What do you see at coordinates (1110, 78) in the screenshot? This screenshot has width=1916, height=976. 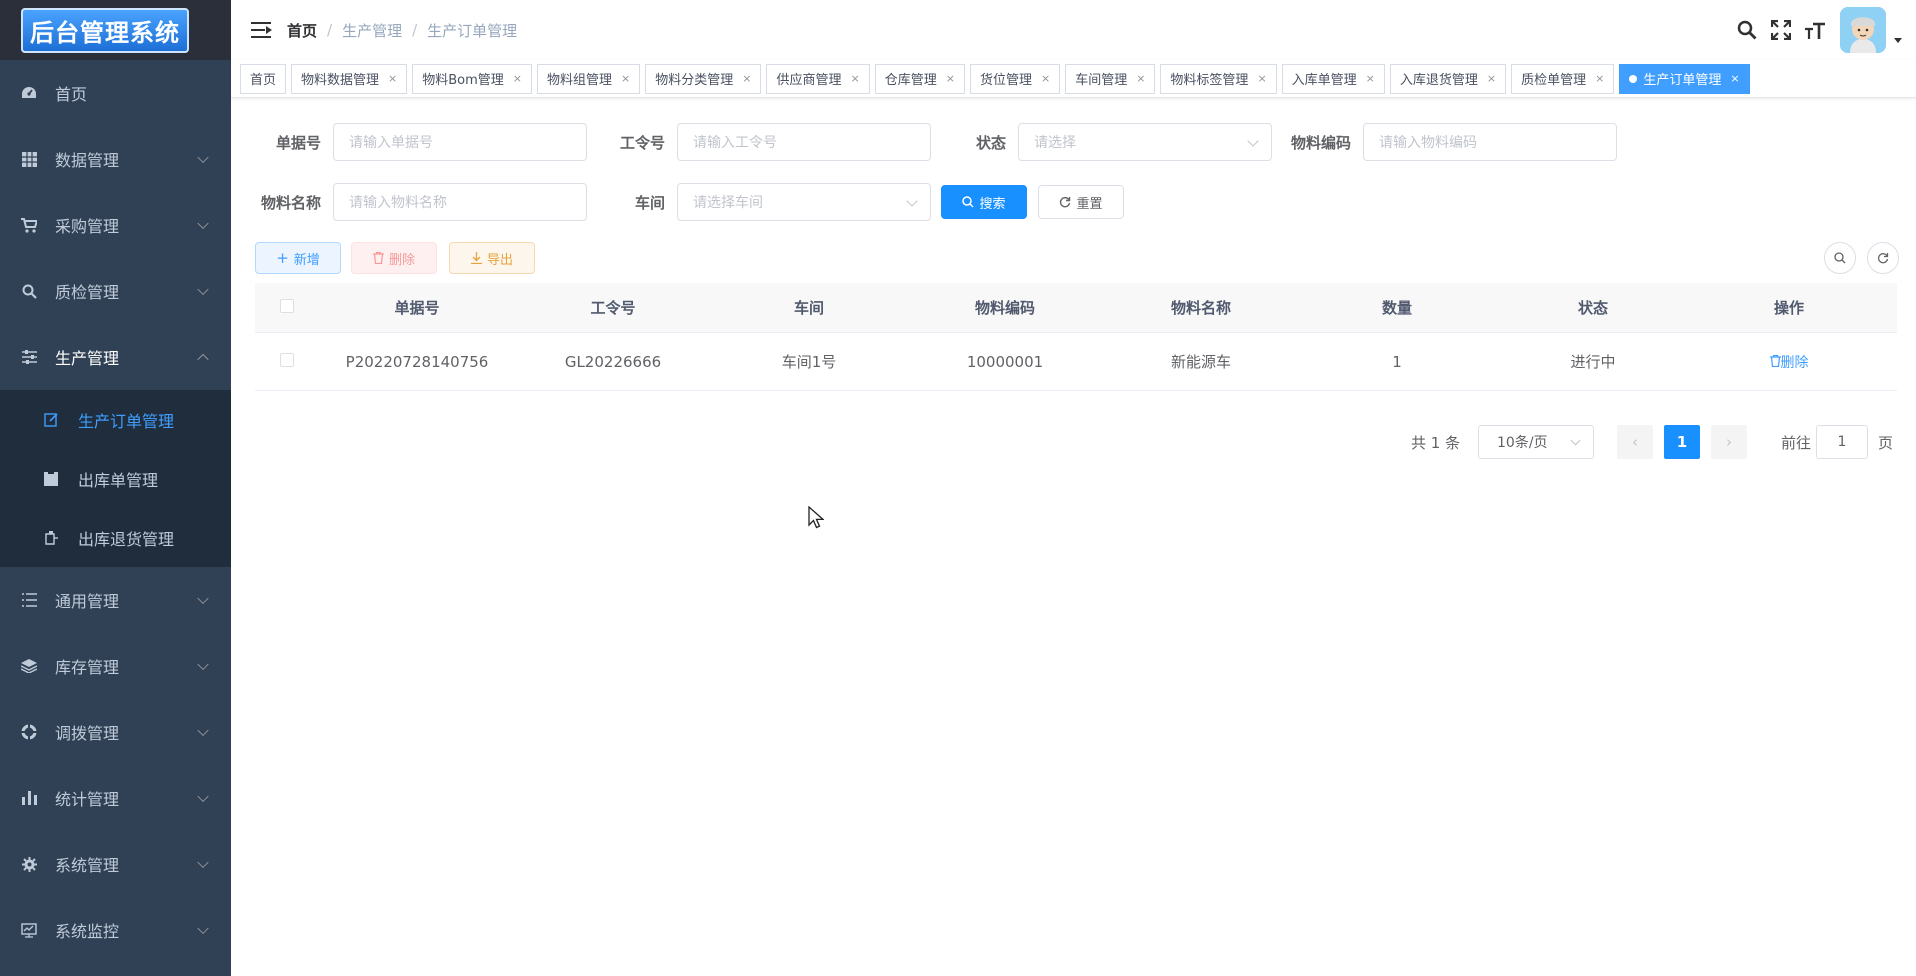 I see `tag-workshop: 车间管理 ×` at bounding box center [1110, 78].